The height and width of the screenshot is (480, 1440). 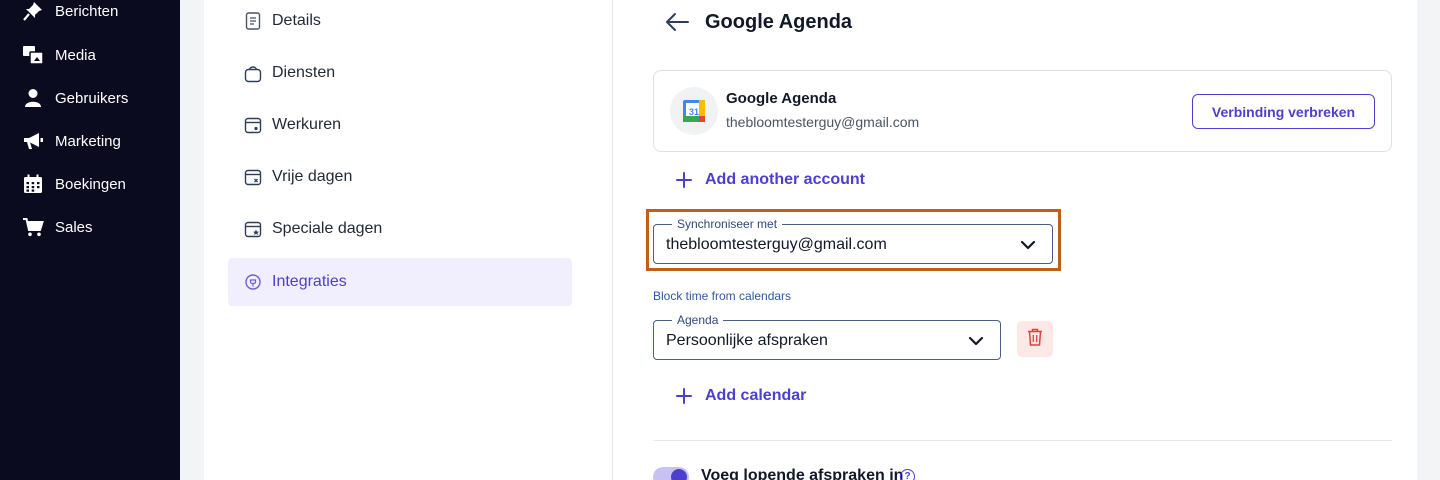 I want to click on menu-item-label: Diensten, so click(x=304, y=72).